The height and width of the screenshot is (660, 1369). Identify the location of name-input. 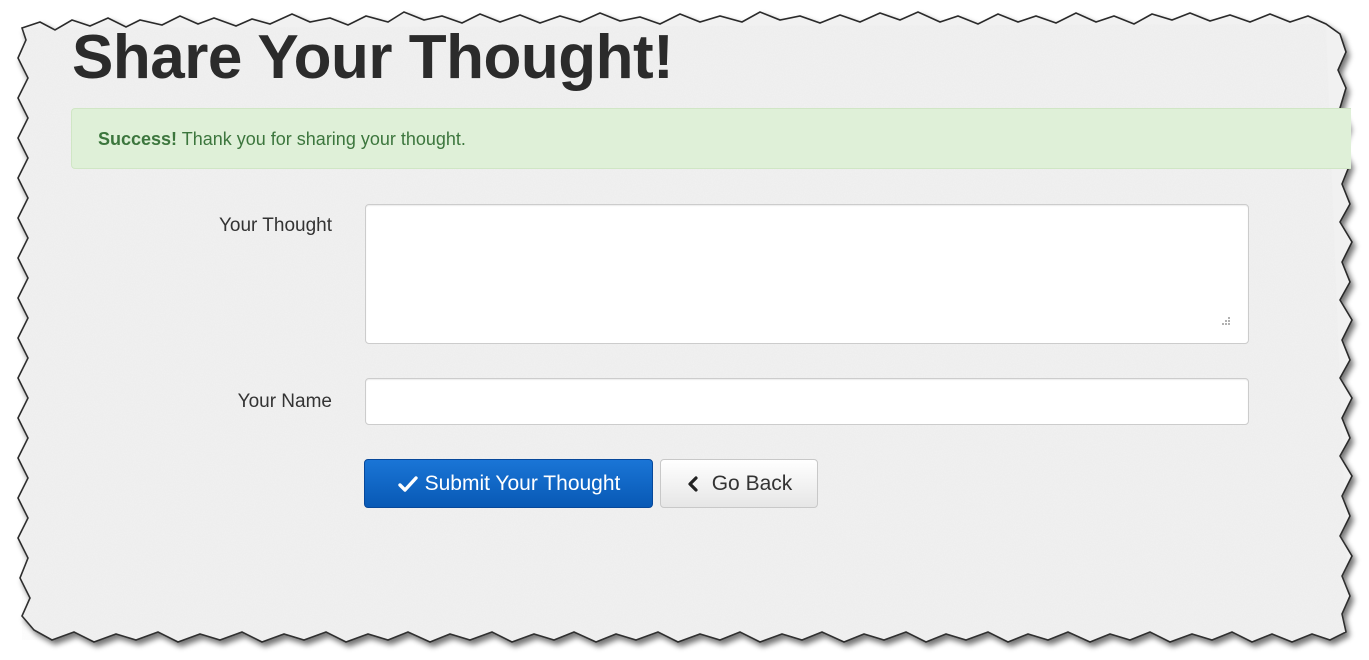
(807, 401).